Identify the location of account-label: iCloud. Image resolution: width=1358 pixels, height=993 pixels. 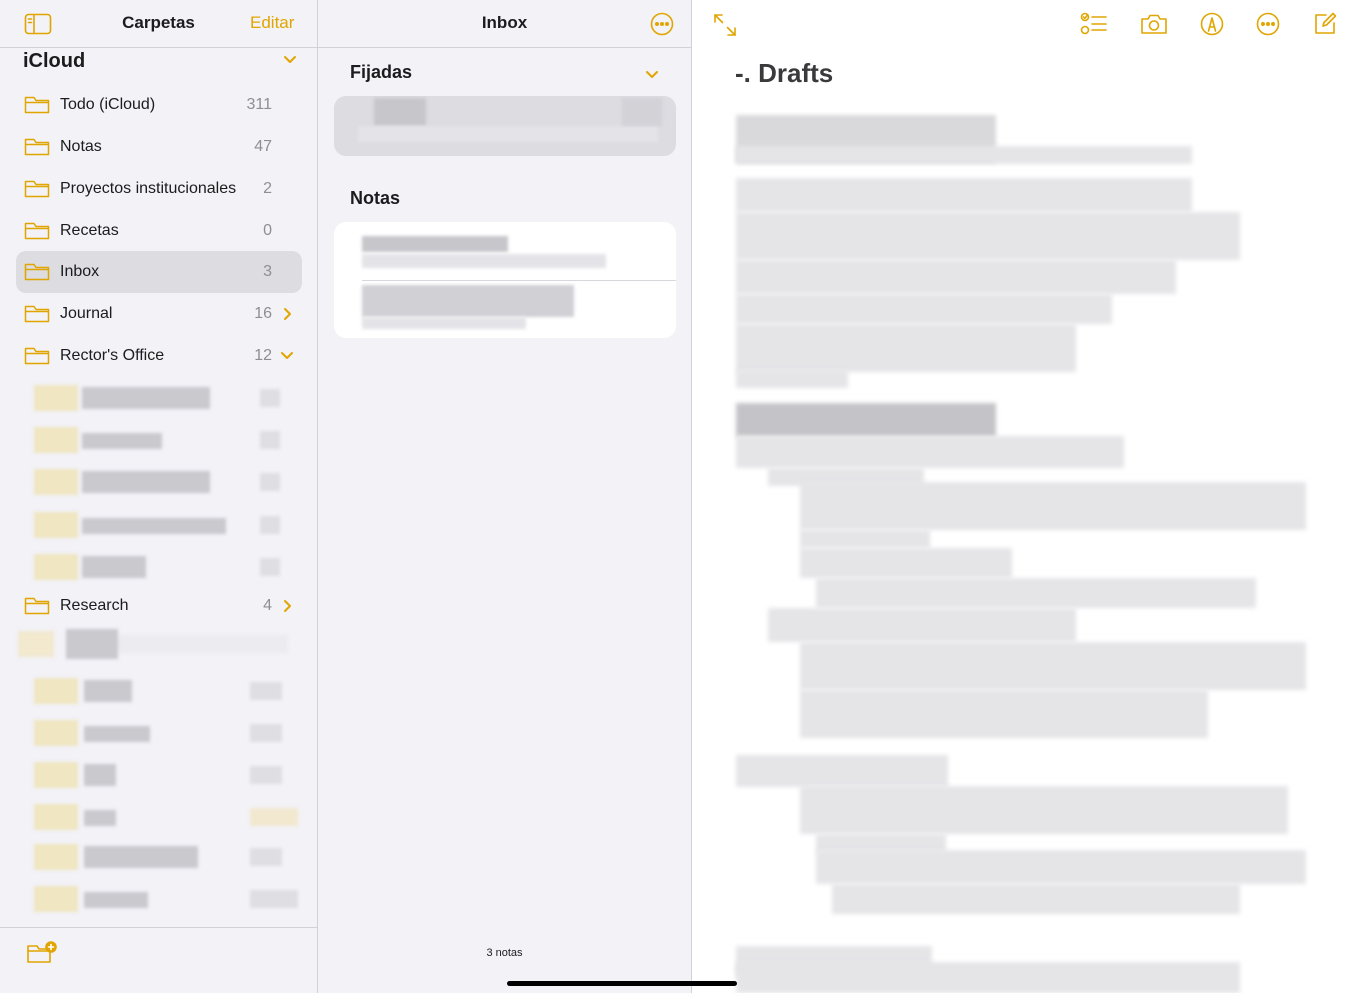
(54, 60).